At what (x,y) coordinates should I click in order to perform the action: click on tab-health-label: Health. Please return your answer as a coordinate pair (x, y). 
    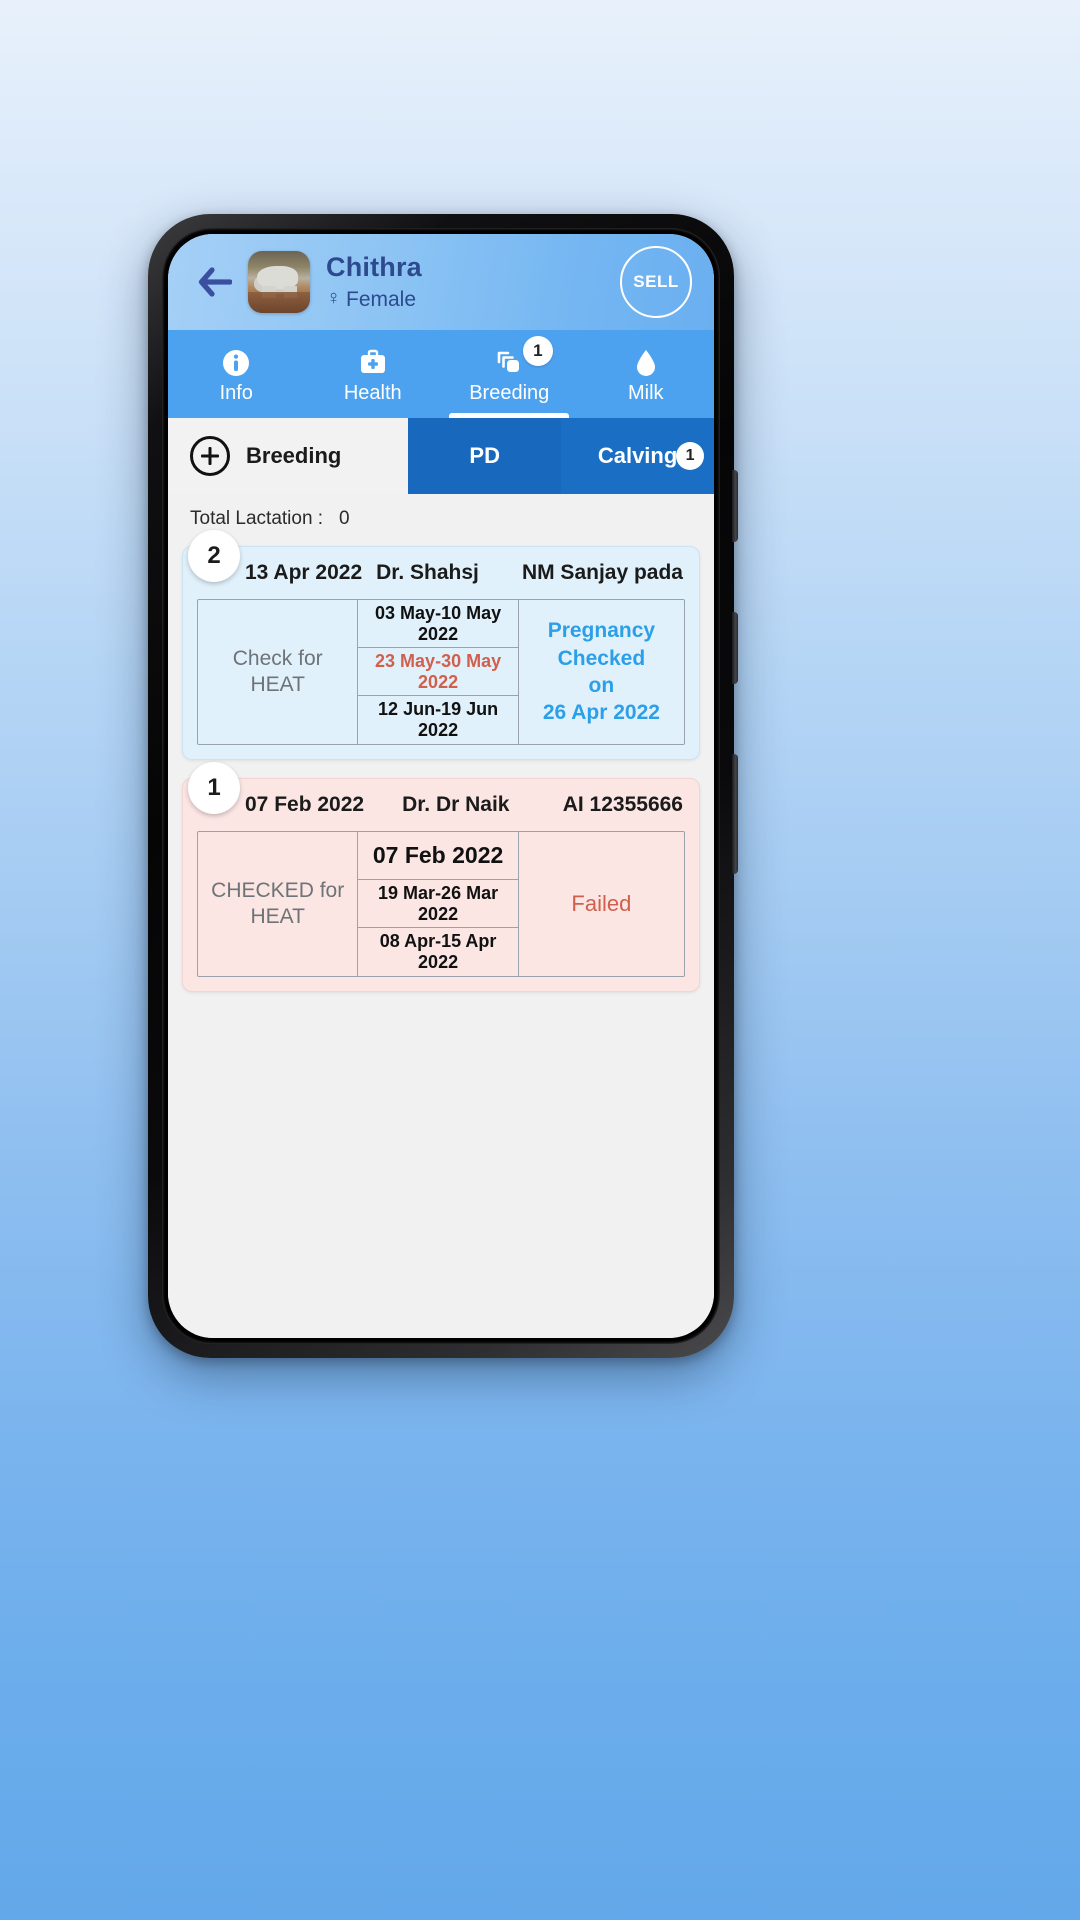
    Looking at the image, I should click on (372, 392).